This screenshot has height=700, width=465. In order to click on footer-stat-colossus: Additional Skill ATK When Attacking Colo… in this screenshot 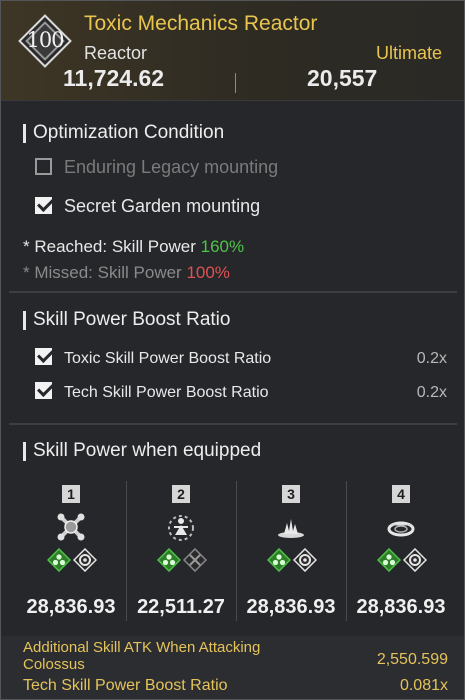, I will do `click(235, 656)`.